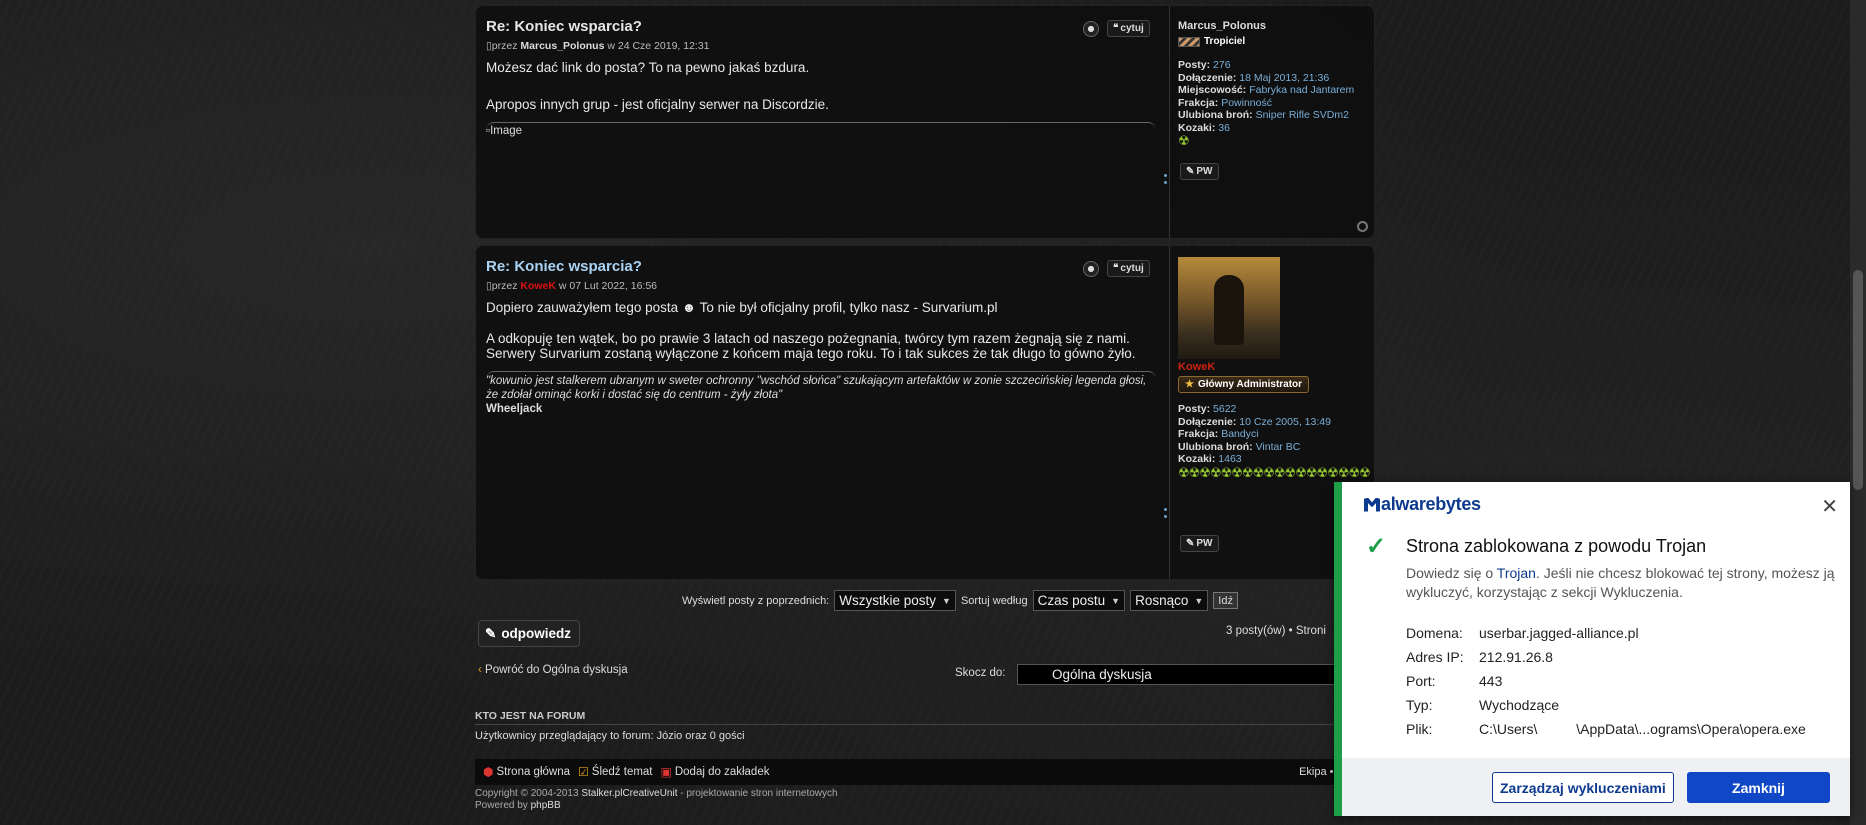  Describe the element at coordinates (1273, 367) in the screenshot. I see `profile-username: KoweK` at that location.